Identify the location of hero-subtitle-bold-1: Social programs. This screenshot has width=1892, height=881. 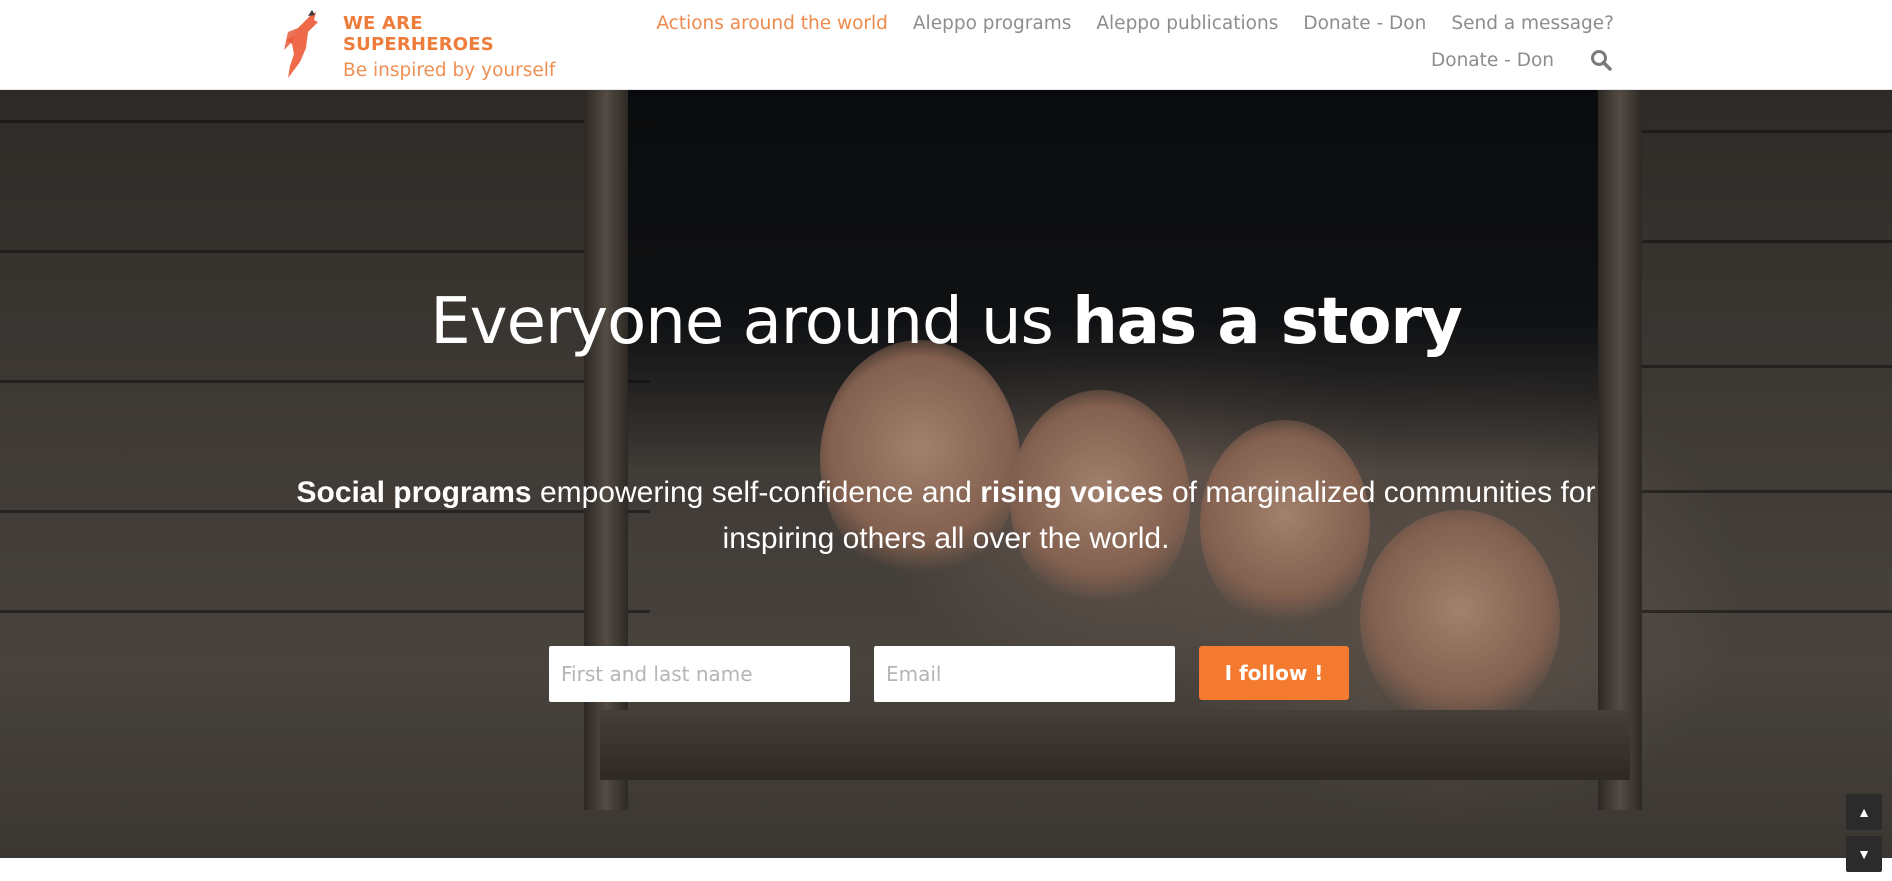
(414, 492).